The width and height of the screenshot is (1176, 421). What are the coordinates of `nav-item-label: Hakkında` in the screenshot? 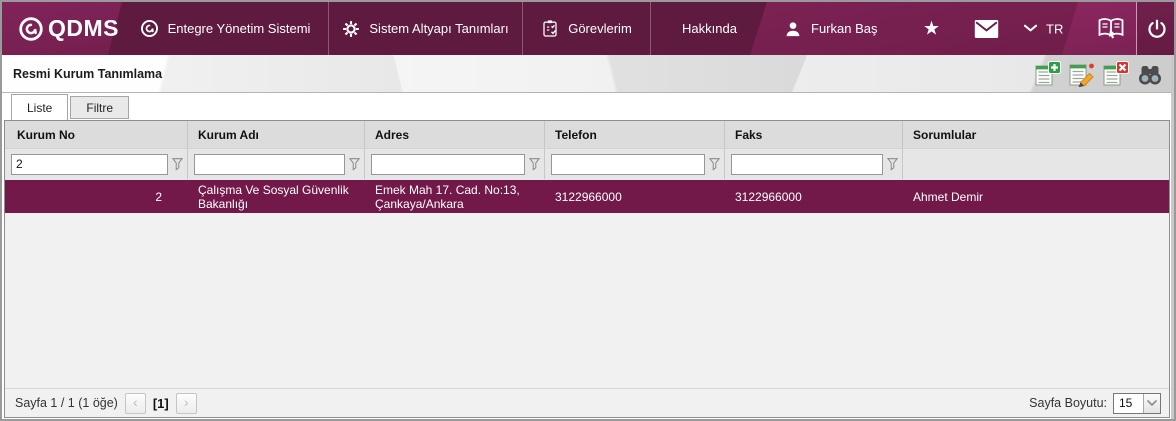 It's located at (709, 28).